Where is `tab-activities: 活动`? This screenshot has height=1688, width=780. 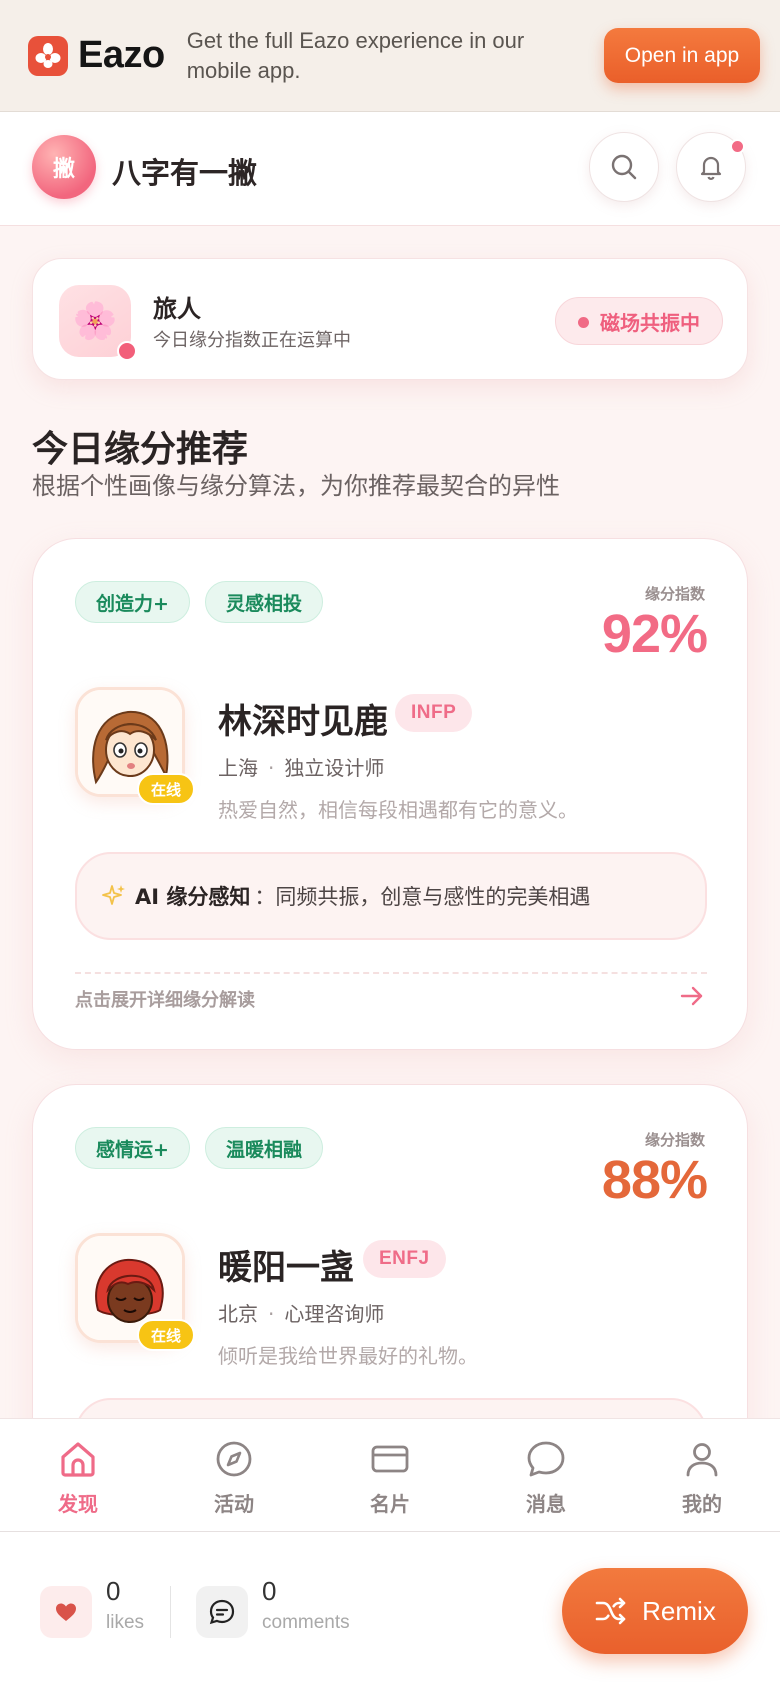
tab-activities: 活动 is located at coordinates (234, 1476).